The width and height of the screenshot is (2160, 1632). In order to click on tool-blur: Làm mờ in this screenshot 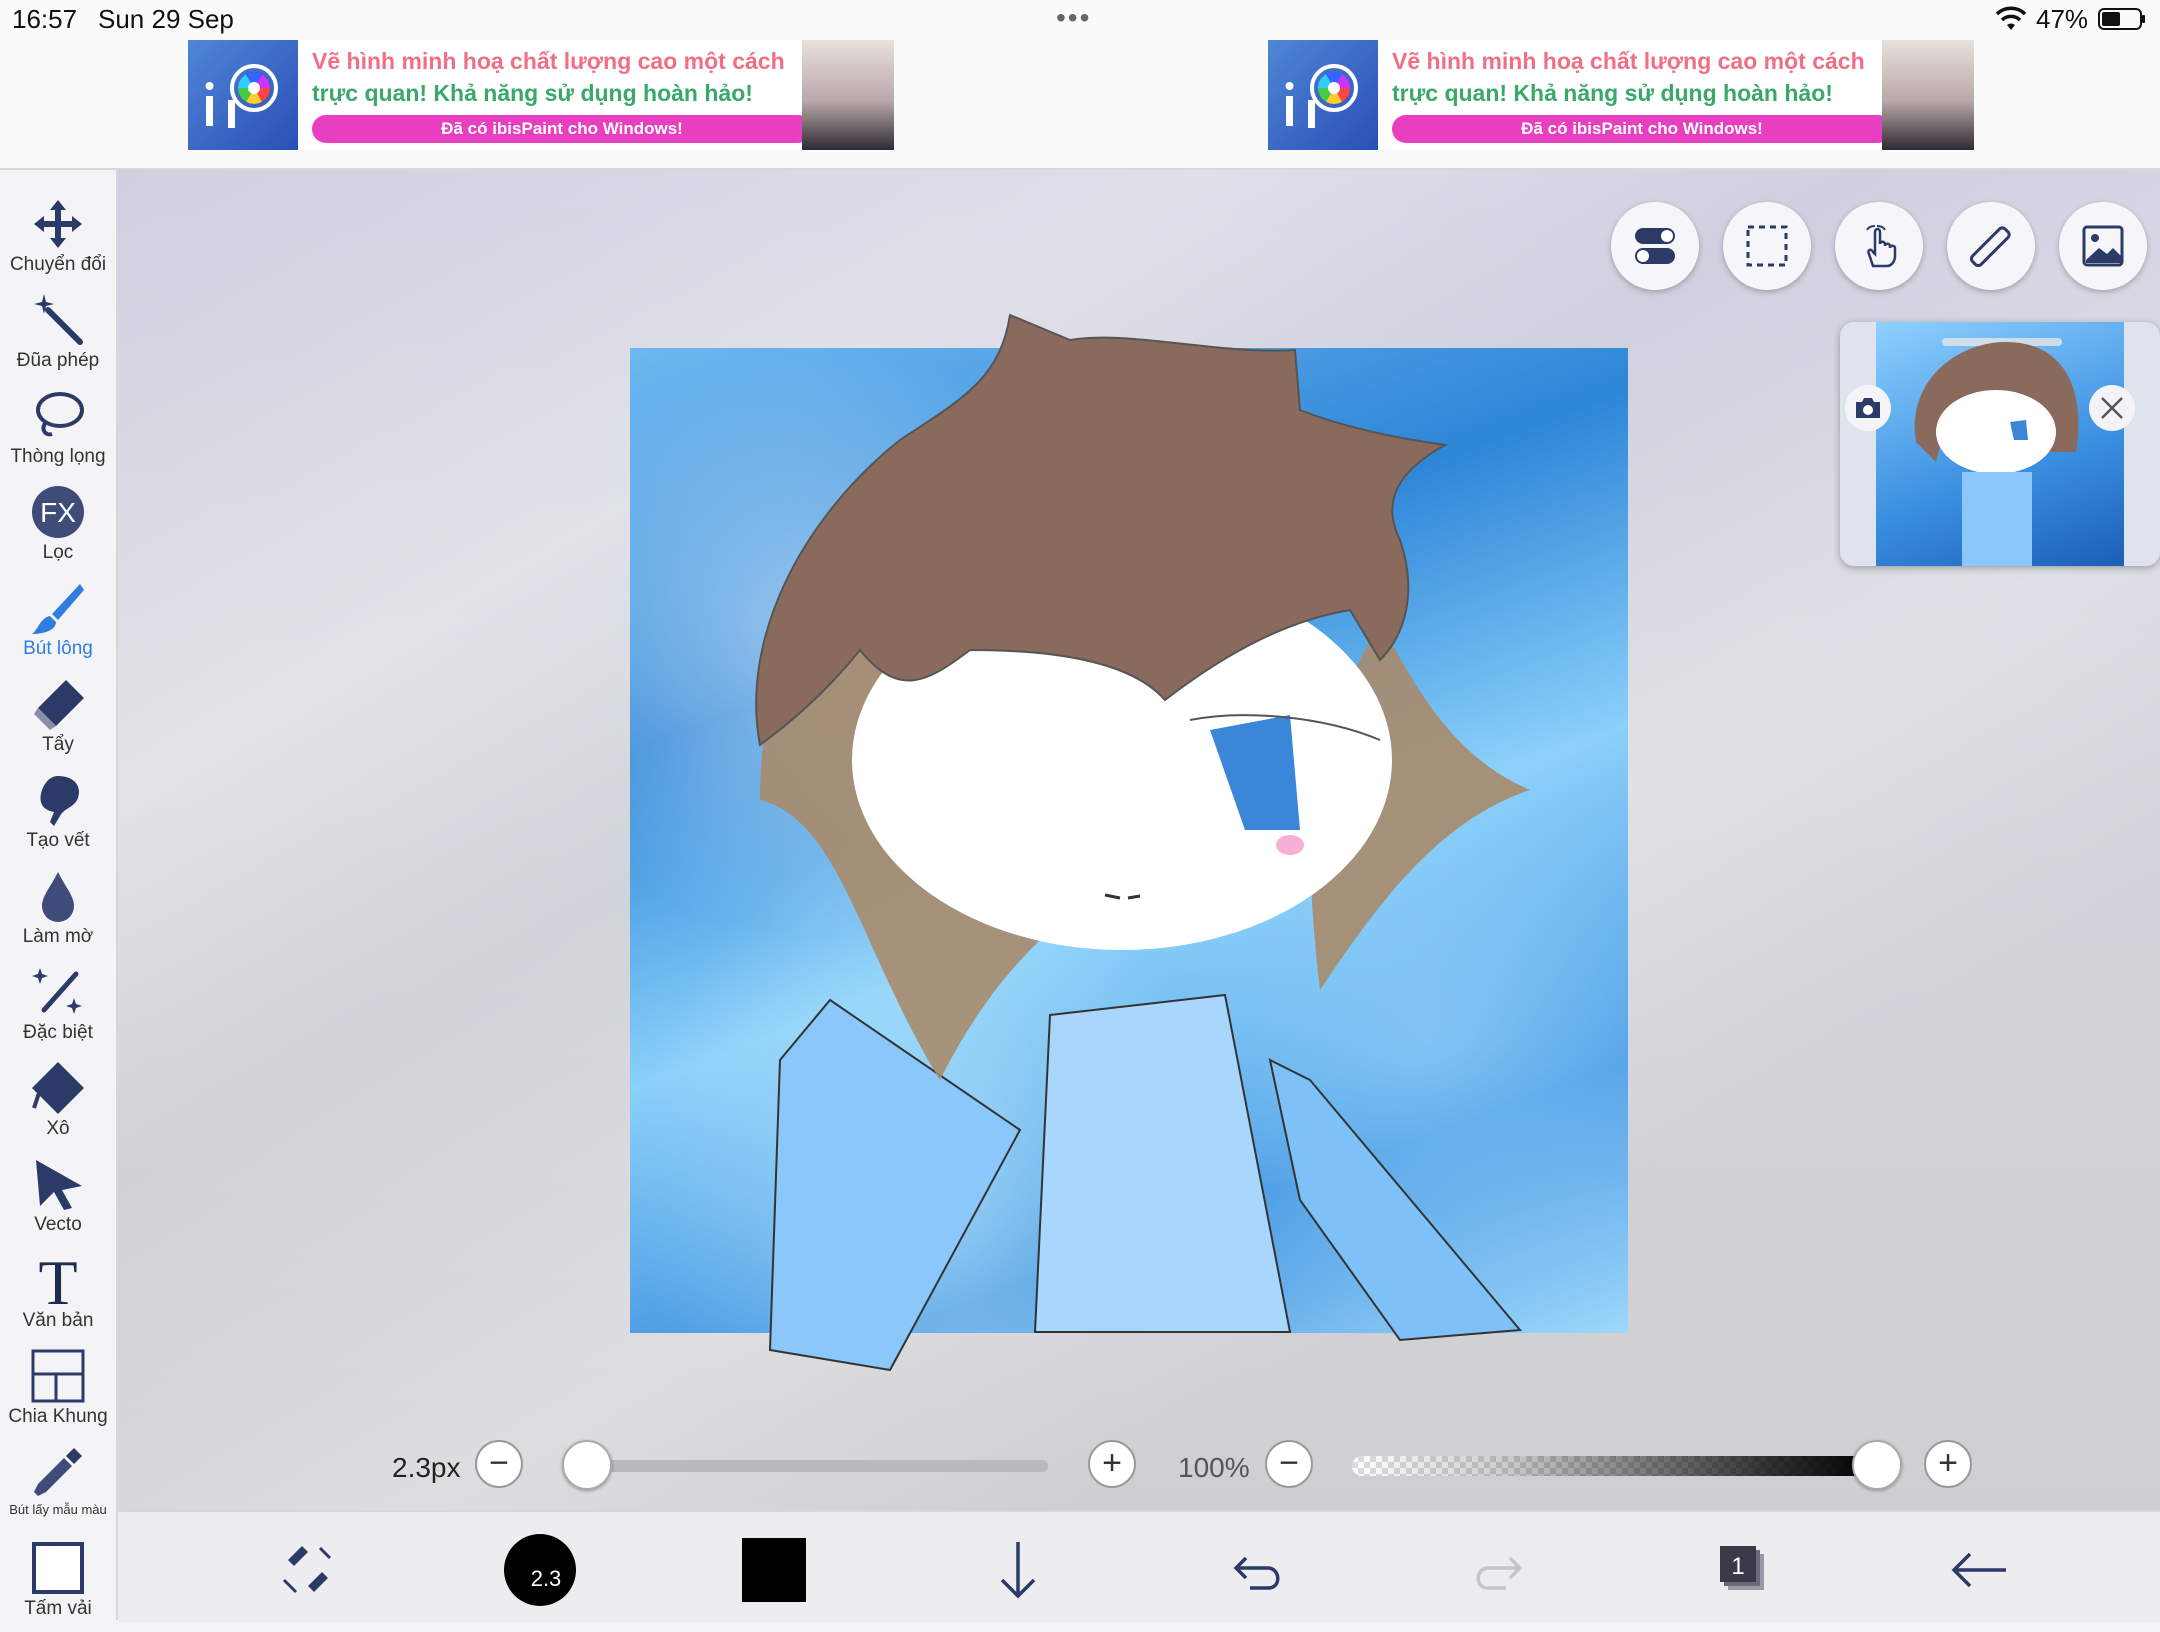, I will do `click(58, 914)`.